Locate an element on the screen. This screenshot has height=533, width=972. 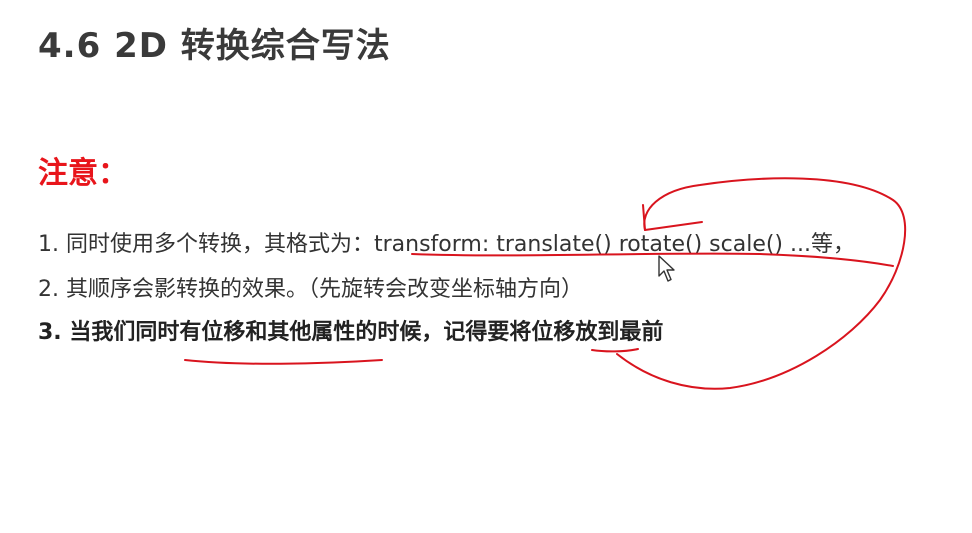
slide-title: 4.6 2D 转换综合写法 is located at coordinates (214, 46).